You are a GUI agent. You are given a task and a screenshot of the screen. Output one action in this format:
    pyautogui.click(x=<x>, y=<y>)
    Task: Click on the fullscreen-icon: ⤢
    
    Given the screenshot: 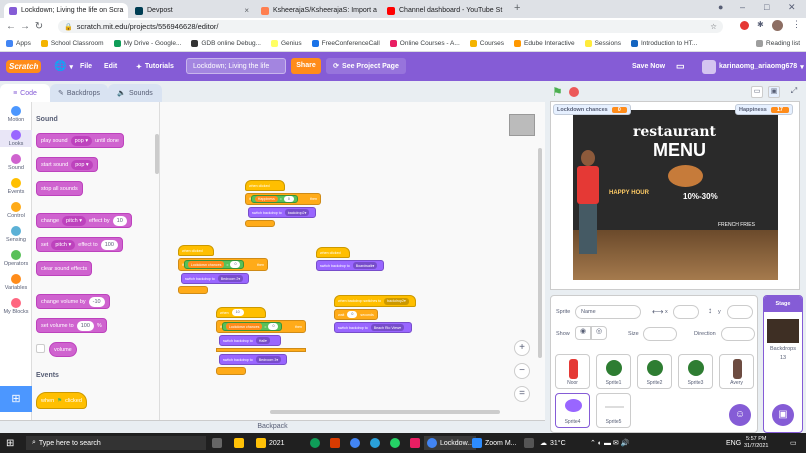 What is the action you would take?
    pyautogui.click(x=794, y=92)
    